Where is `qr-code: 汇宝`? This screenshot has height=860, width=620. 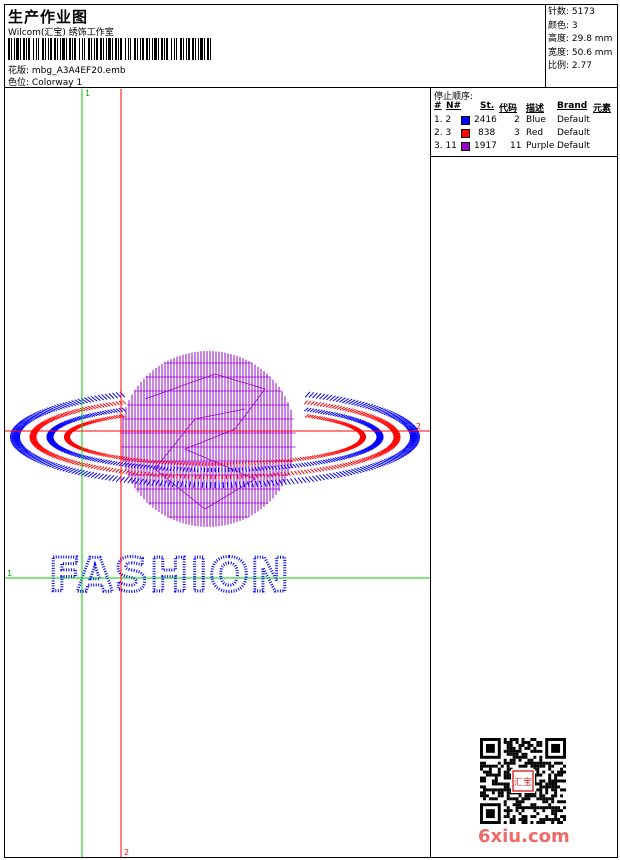 qr-code: 汇宝 is located at coordinates (523, 781).